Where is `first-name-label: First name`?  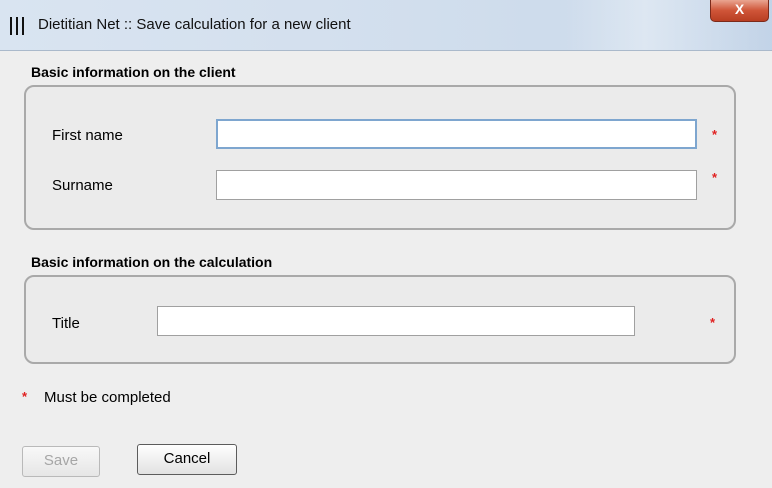 first-name-label: First name is located at coordinates (87, 135).